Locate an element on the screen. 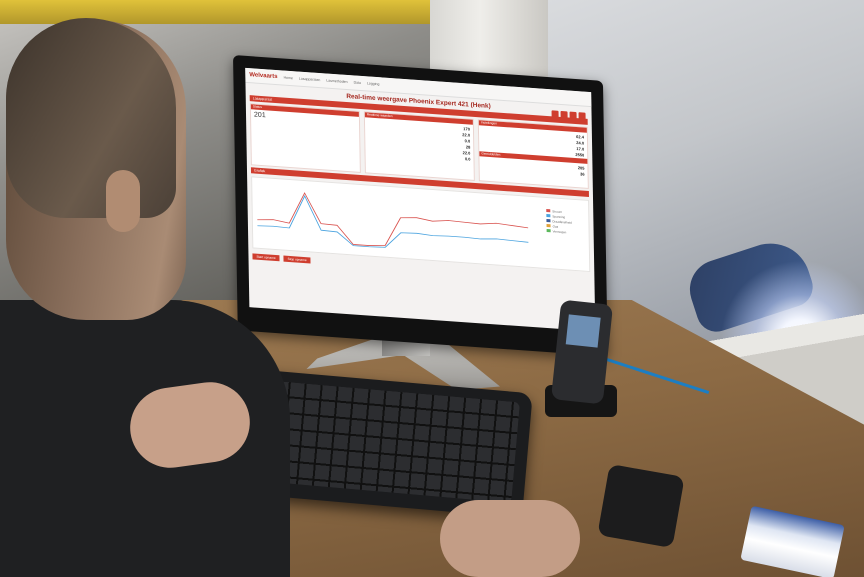  start-recording-button: Start opname is located at coordinates (266, 257).